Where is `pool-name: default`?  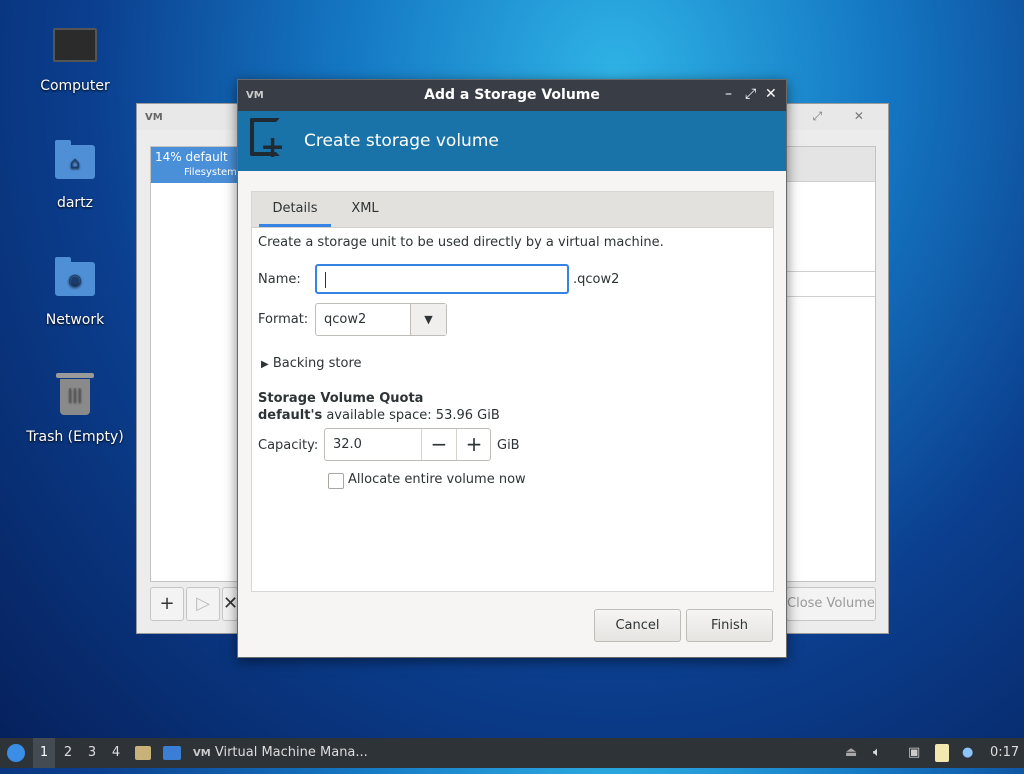
pool-name: default is located at coordinates (206, 157).